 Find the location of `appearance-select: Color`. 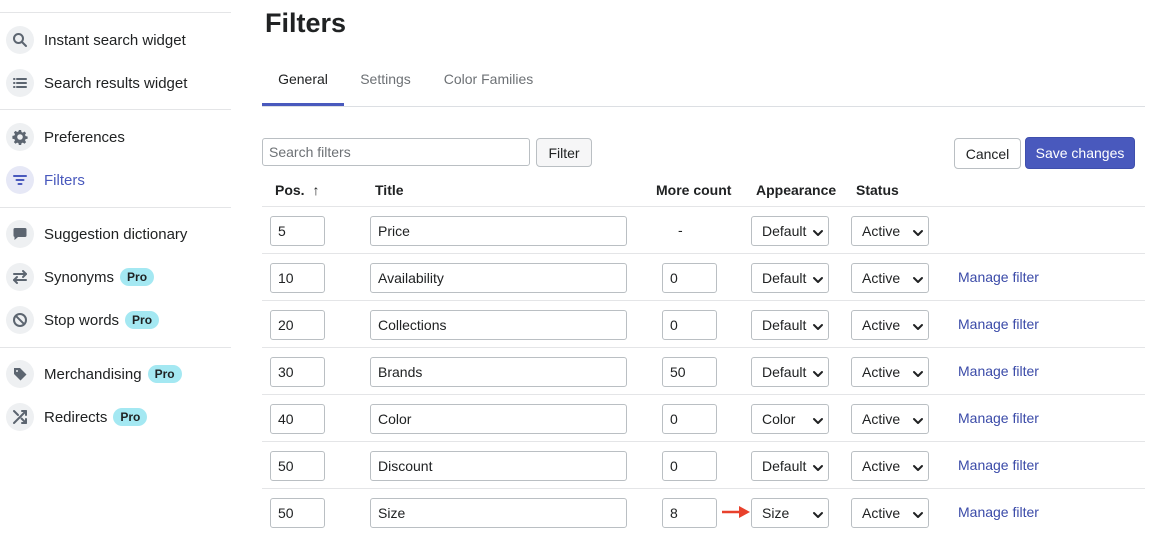

appearance-select: Color is located at coordinates (790, 419).